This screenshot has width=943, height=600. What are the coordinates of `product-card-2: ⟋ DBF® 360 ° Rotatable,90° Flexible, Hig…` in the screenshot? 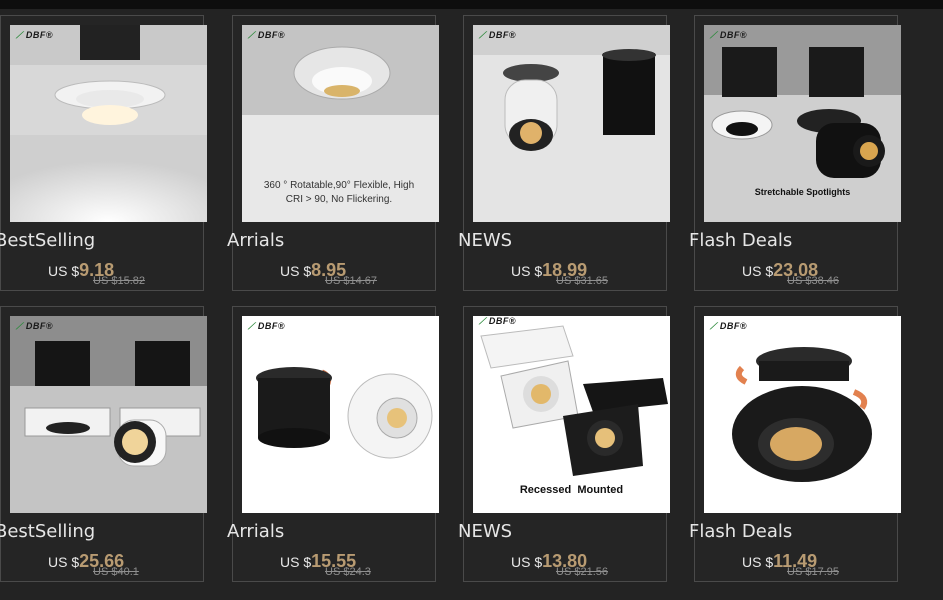 It's located at (333, 153).